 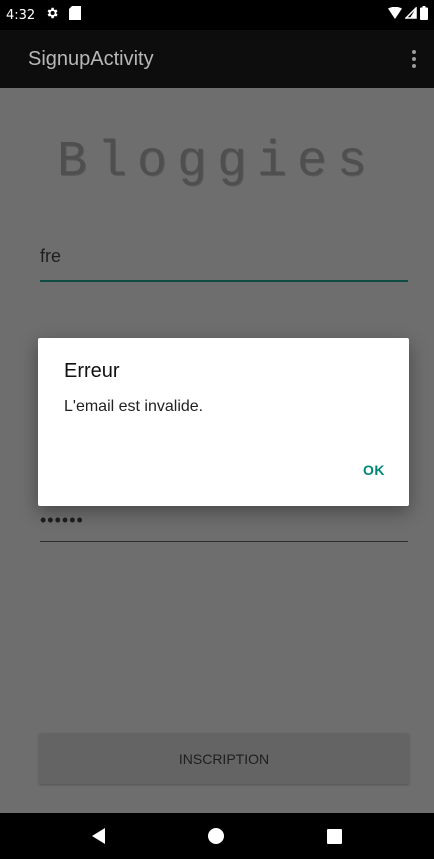 I want to click on overflow-menu-icon, so click(x=414, y=59).